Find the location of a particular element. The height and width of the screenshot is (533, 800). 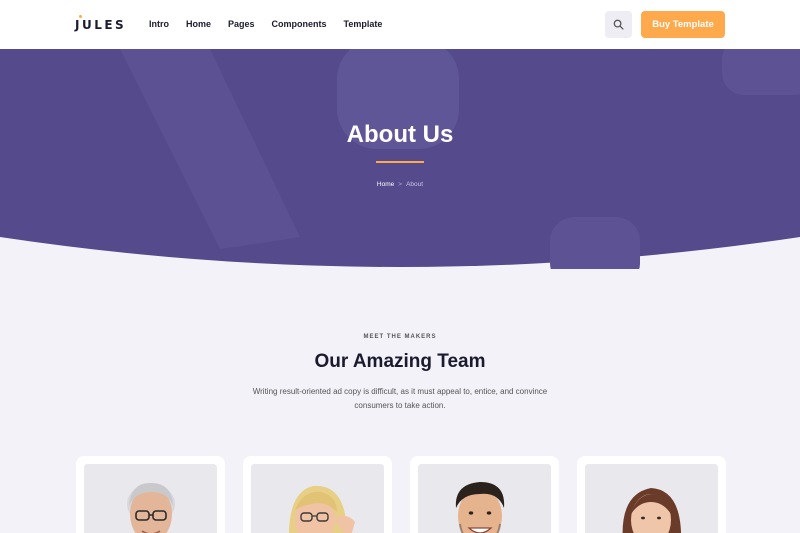

nav-item-components: Components is located at coordinates (299, 24).